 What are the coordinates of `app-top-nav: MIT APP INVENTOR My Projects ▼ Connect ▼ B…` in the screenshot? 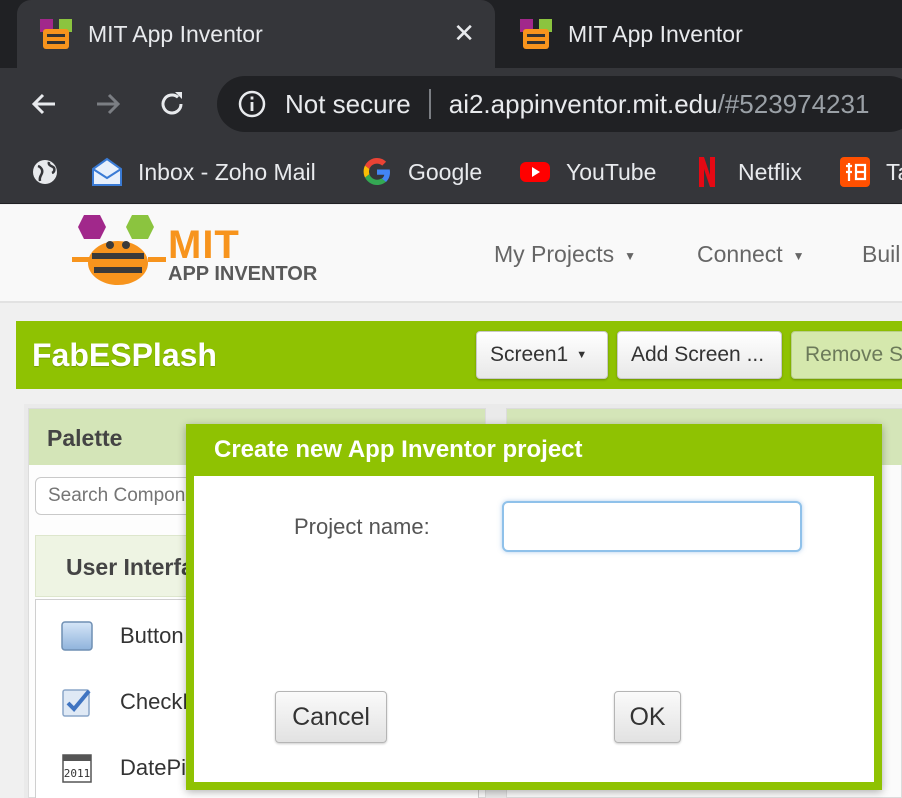 It's located at (451, 254).